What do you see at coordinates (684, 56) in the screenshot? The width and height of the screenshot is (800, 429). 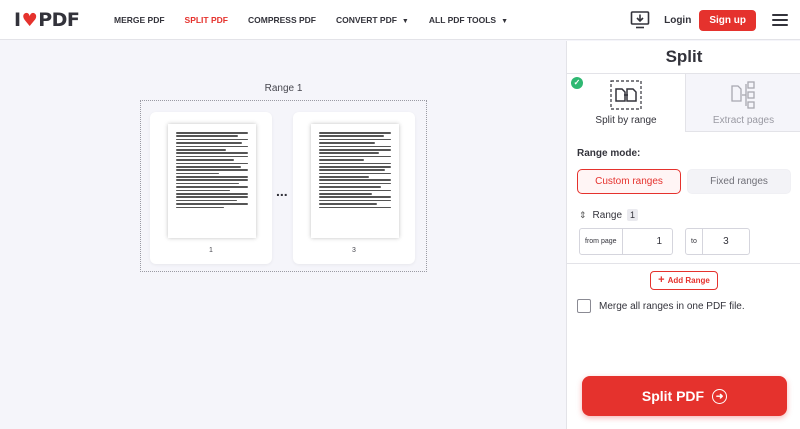 I see `sidebar-title: Split` at bounding box center [684, 56].